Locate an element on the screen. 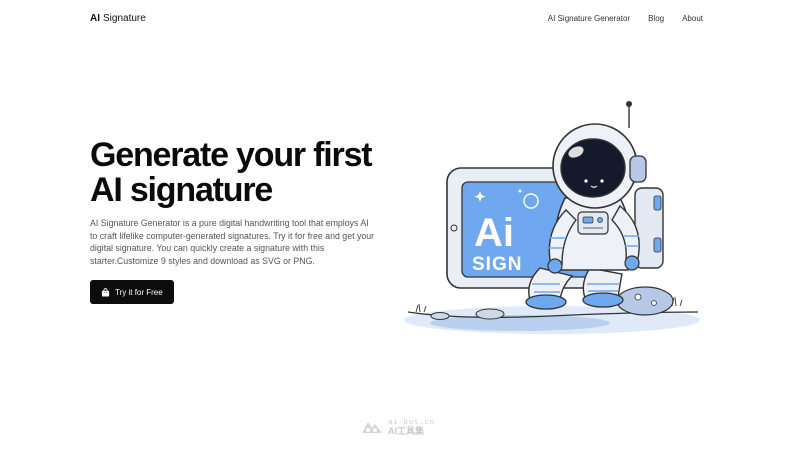  try-it-for-free-button: Try it for Free is located at coordinates (132, 292).